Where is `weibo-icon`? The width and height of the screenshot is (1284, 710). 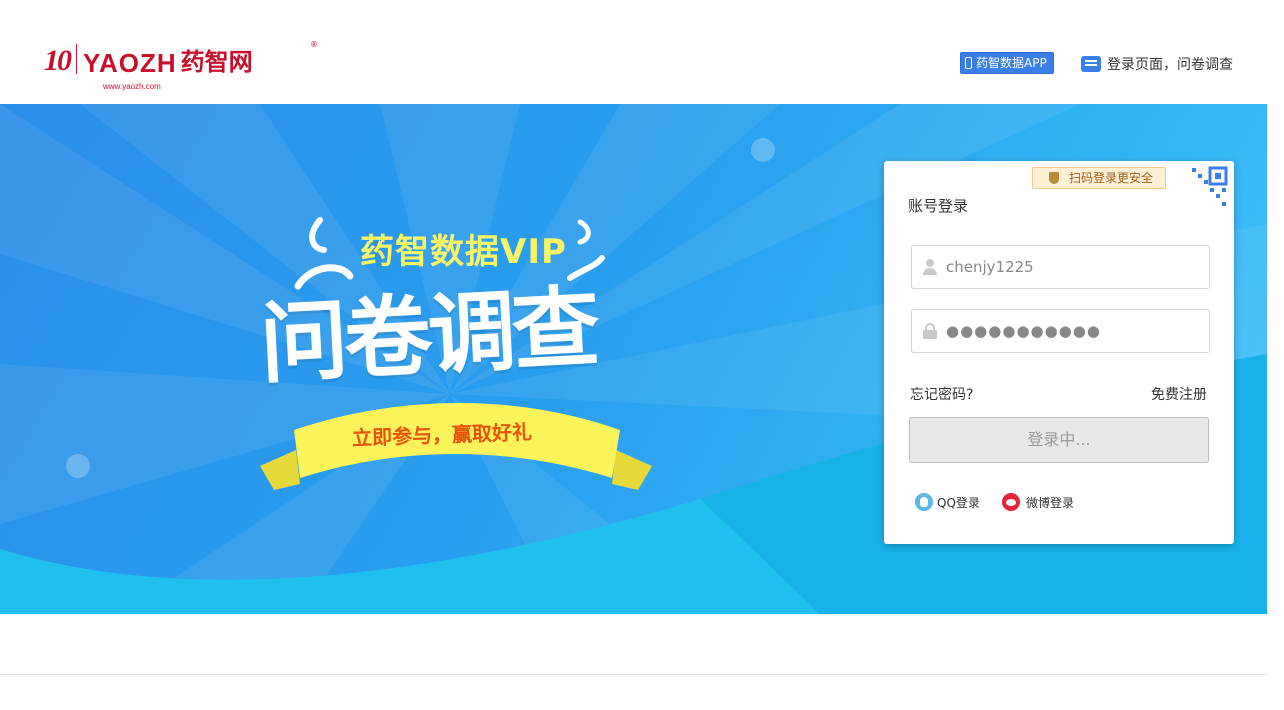 weibo-icon is located at coordinates (1011, 502).